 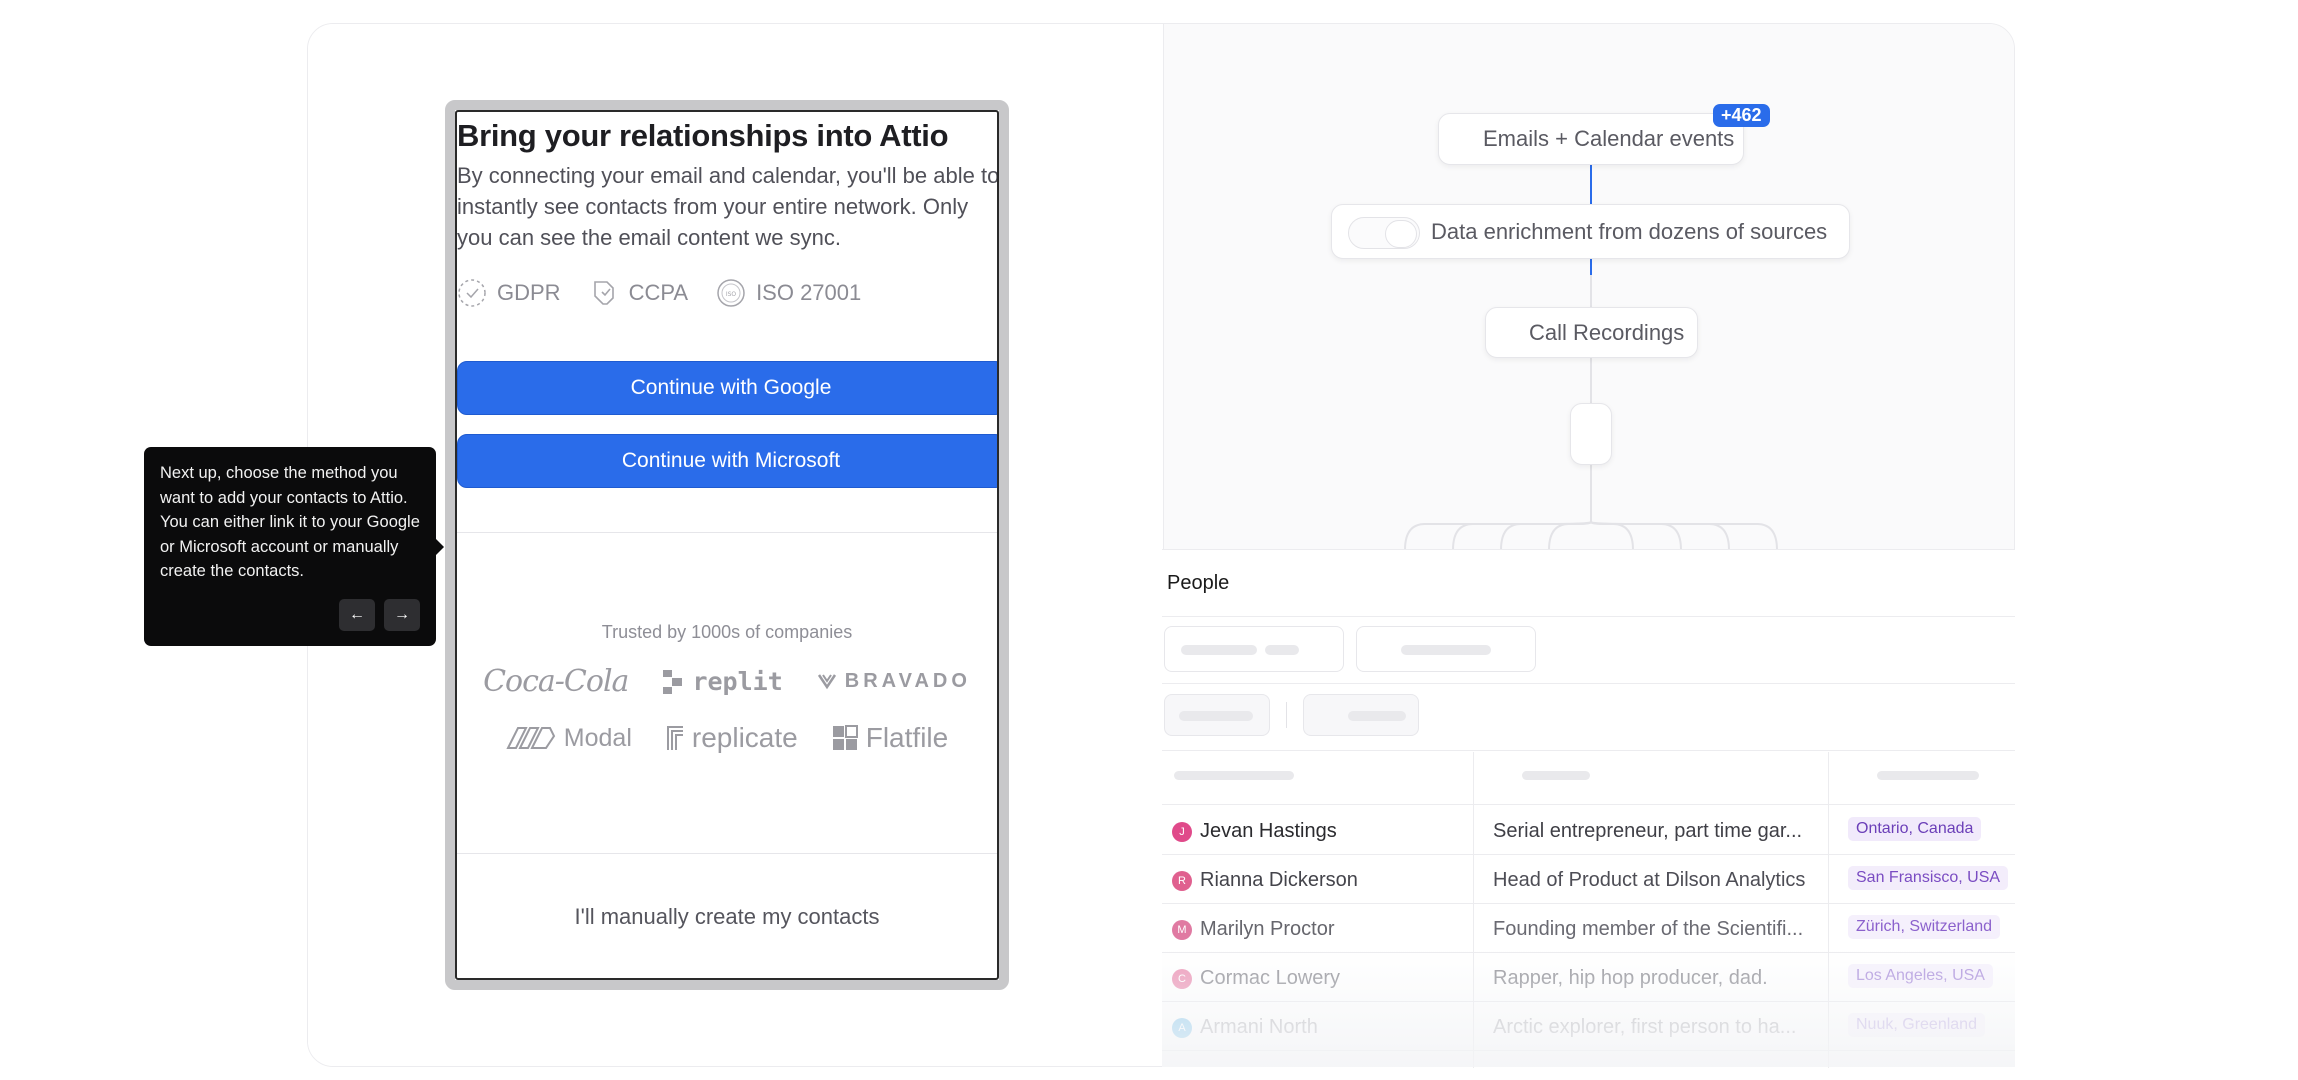 What do you see at coordinates (744, 737) in the screenshot?
I see `replicate-wordmark: replicate` at bounding box center [744, 737].